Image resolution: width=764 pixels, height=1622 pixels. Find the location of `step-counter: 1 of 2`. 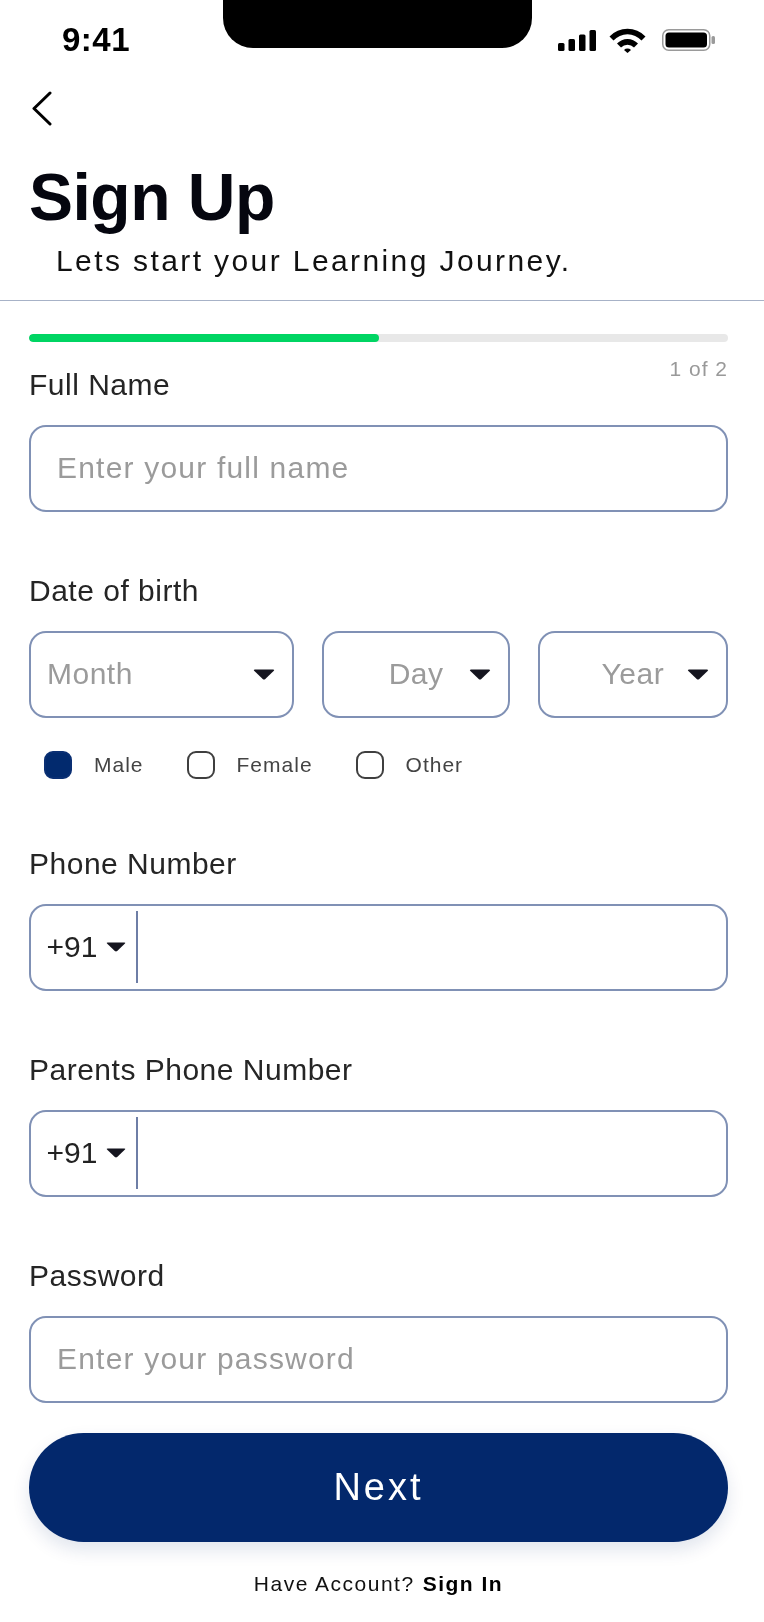

step-counter: 1 of 2 is located at coordinates (698, 369).